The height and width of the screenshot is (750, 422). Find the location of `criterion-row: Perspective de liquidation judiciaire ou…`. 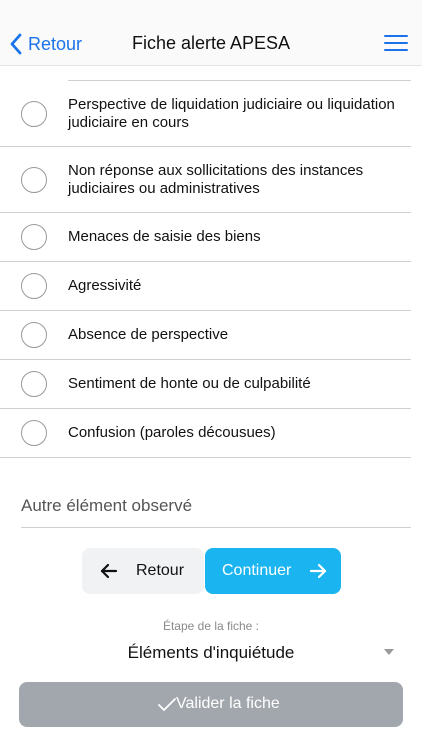

criterion-row: Perspective de liquidation judiciaire ou… is located at coordinates (205, 114).